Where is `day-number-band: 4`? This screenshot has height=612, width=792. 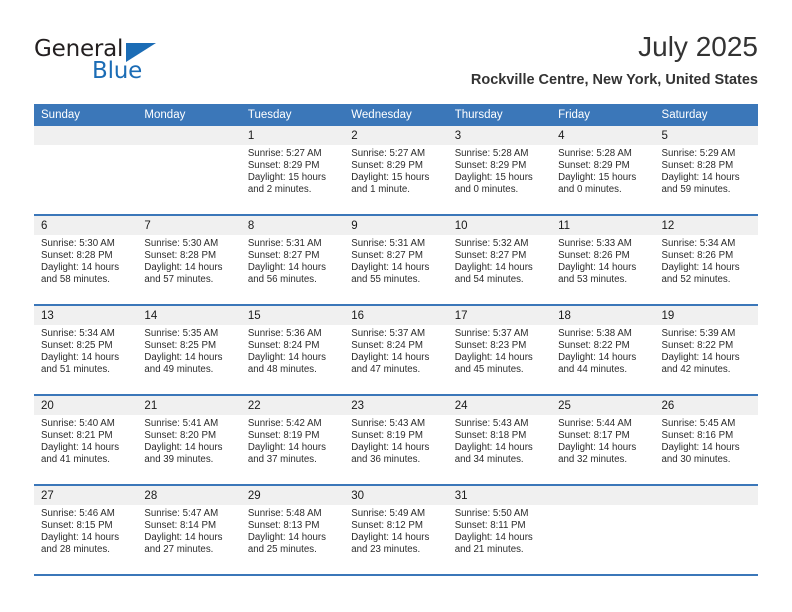
day-number-band: 4 is located at coordinates (603, 135).